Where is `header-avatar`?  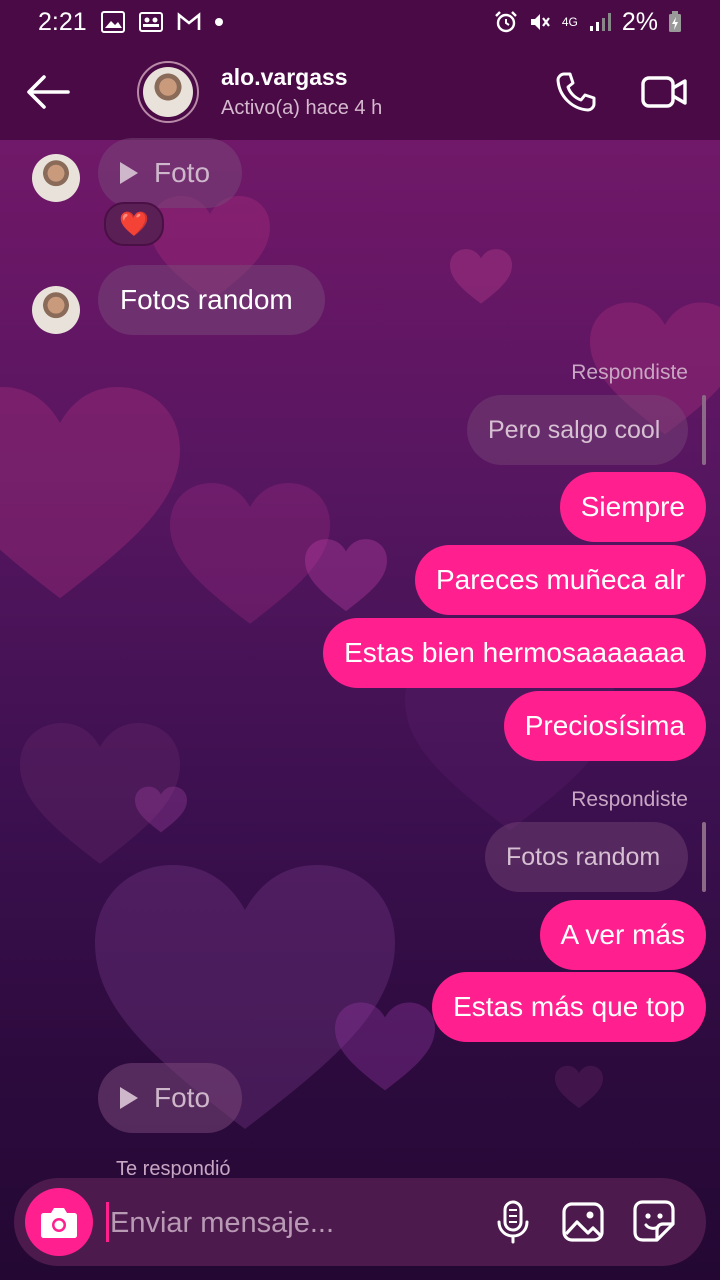
header-avatar is located at coordinates (168, 92).